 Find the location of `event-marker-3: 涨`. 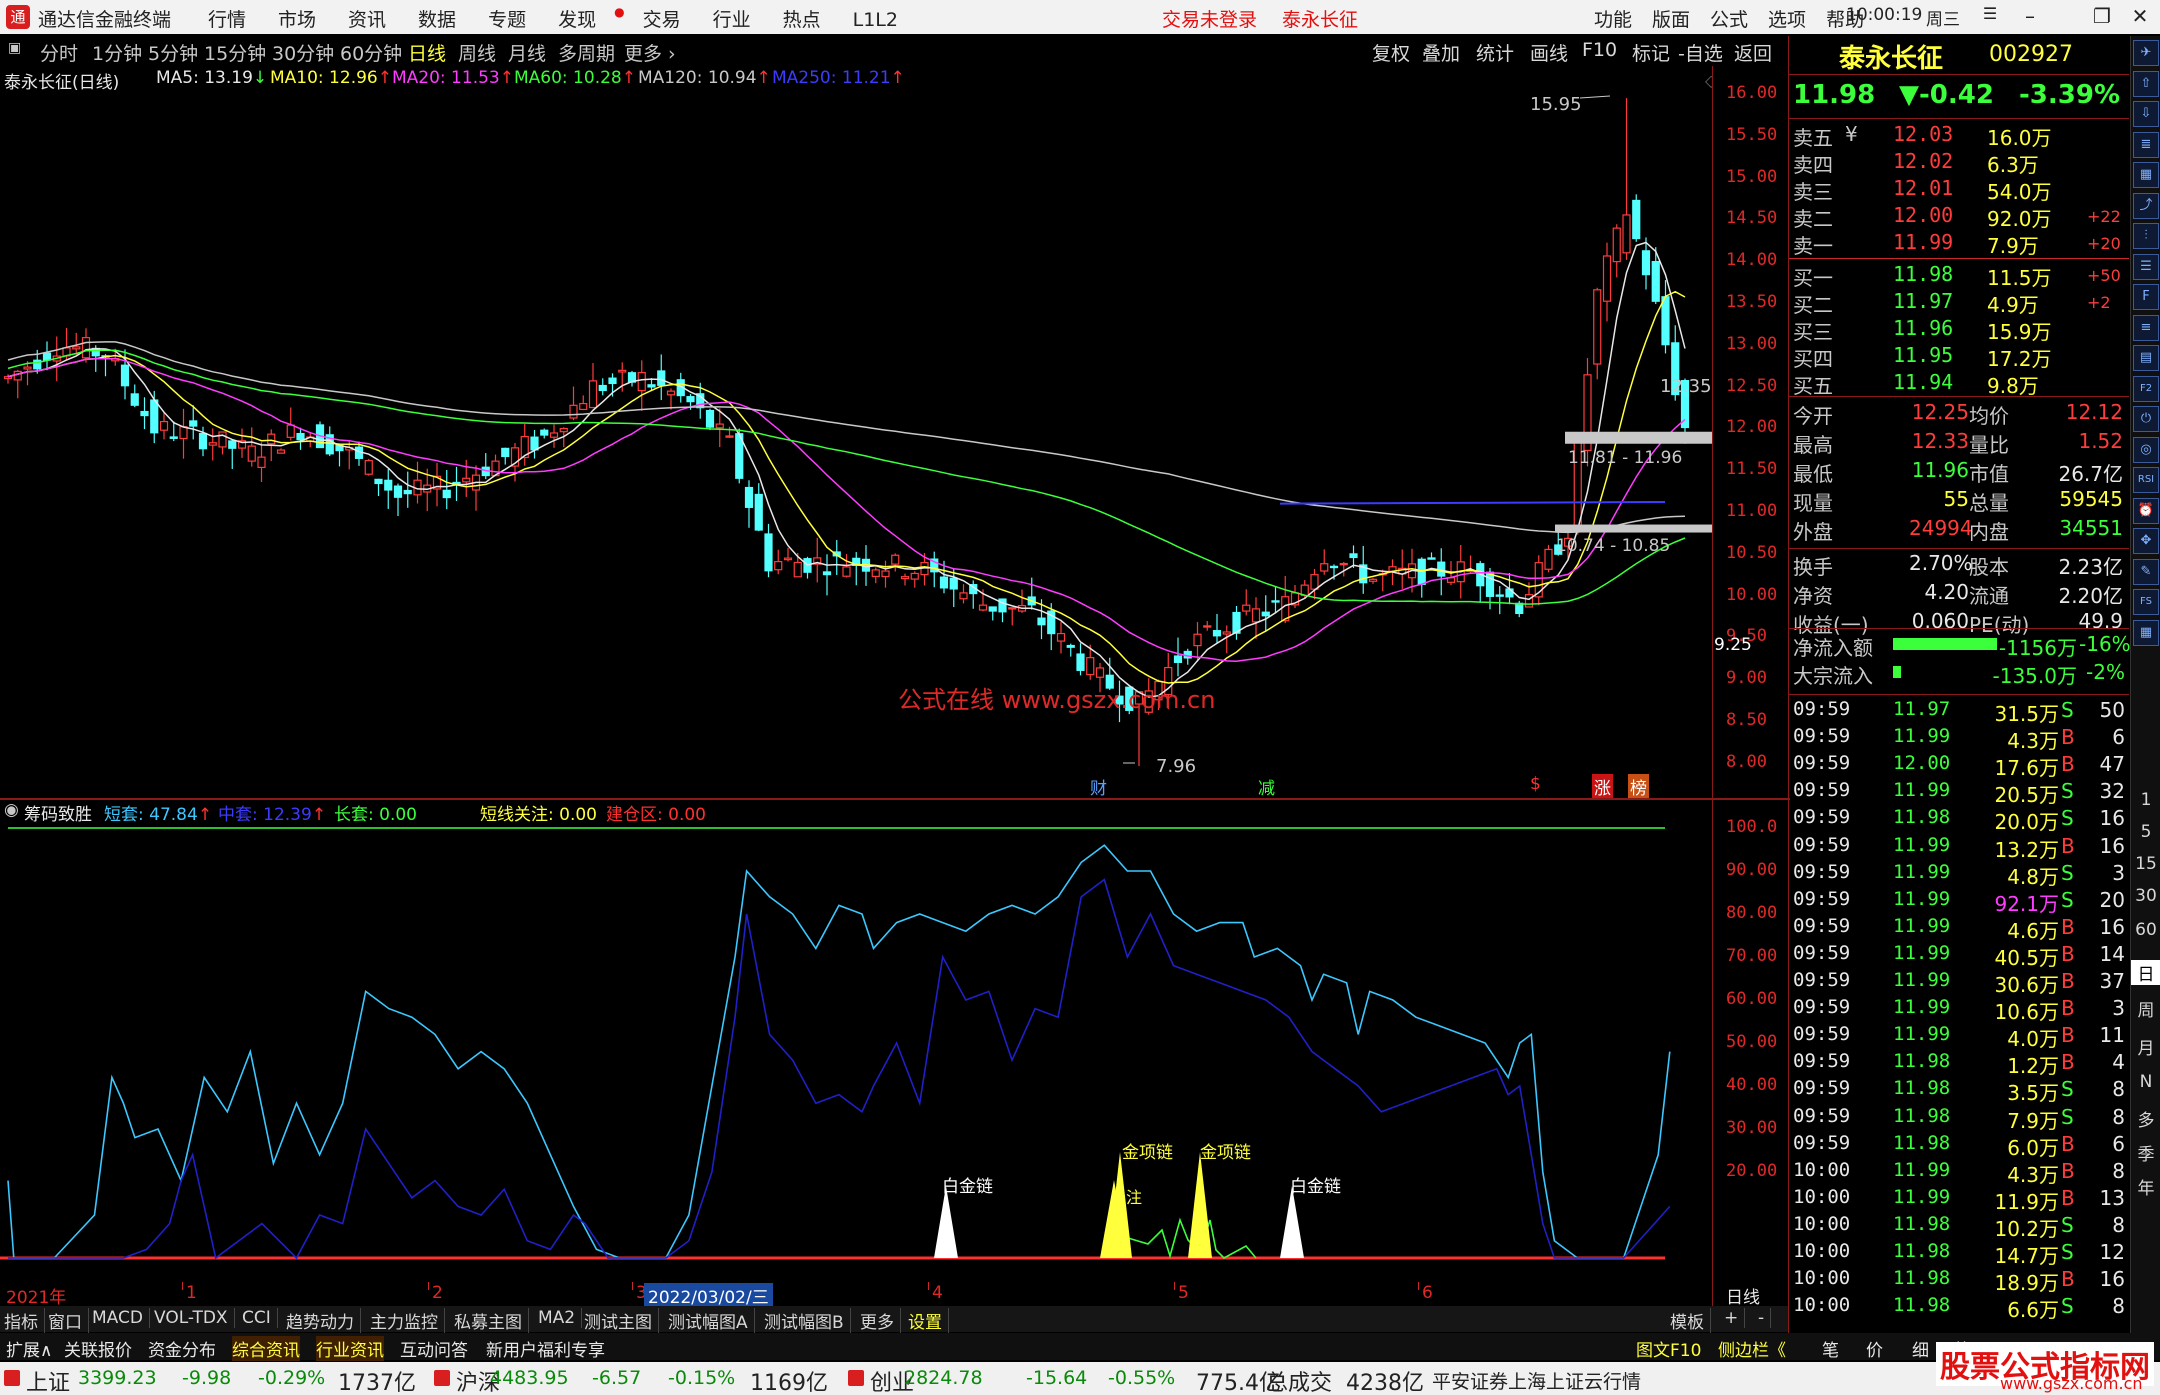

event-marker-3: 涨 is located at coordinates (1602, 786).